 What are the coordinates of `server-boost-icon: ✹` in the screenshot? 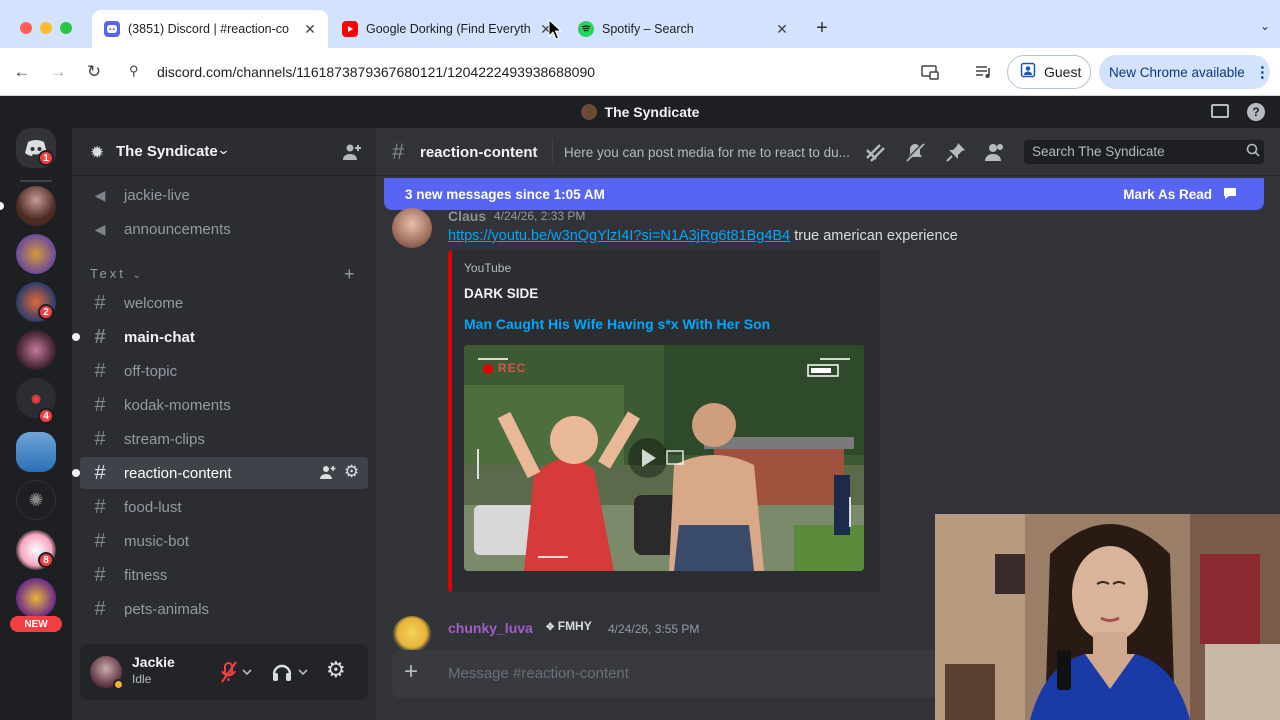 It's located at (97, 152).